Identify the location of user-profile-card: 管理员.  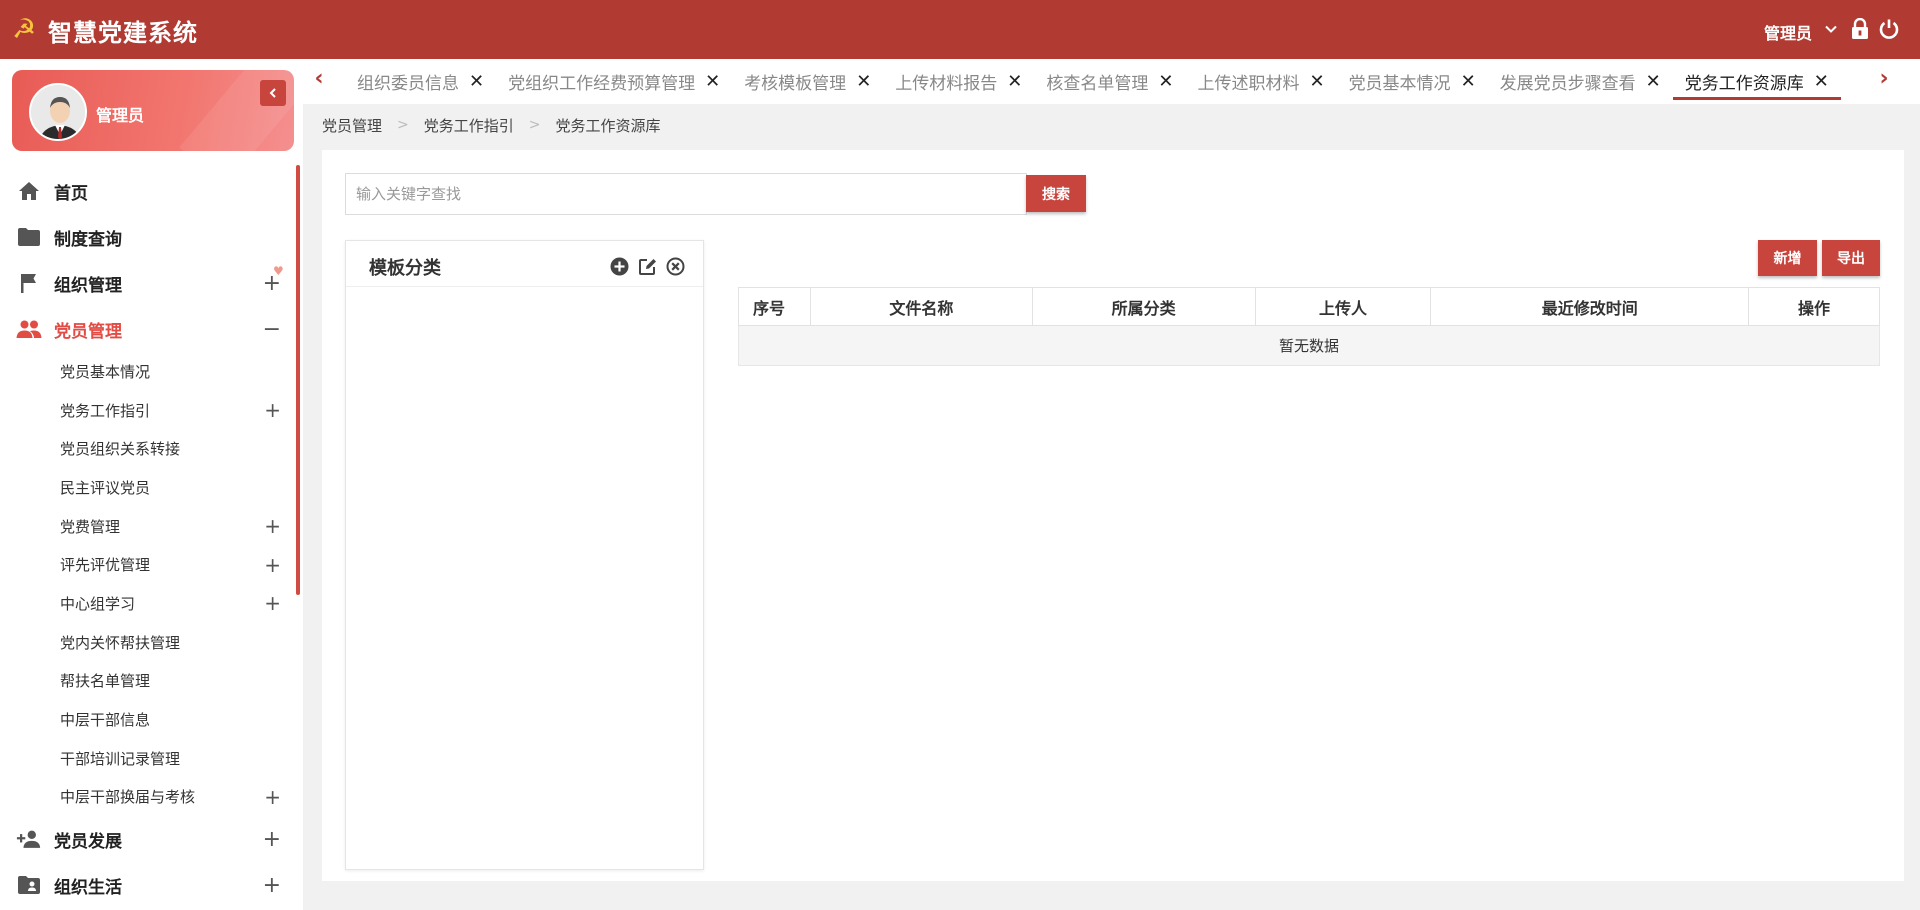
(153, 110).